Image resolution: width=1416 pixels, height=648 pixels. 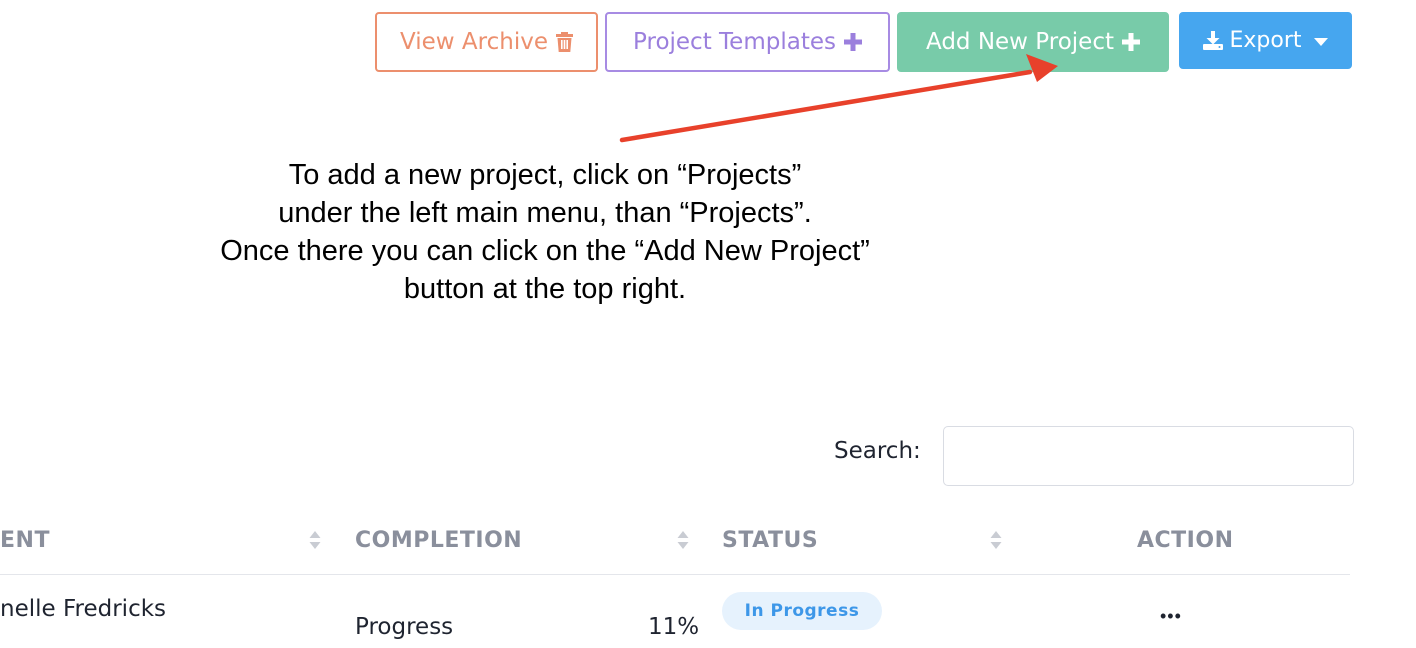 I want to click on column-header-completion: COMPLETION, so click(x=438, y=540).